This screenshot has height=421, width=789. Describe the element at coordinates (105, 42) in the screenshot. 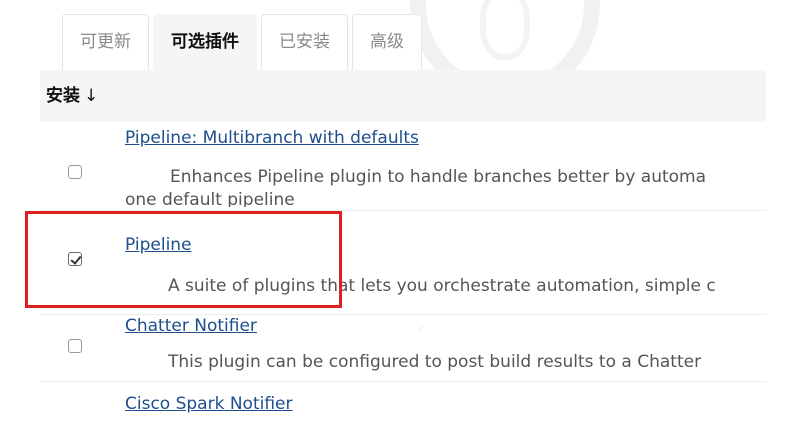

I see `tab-updates: 可更新` at that location.